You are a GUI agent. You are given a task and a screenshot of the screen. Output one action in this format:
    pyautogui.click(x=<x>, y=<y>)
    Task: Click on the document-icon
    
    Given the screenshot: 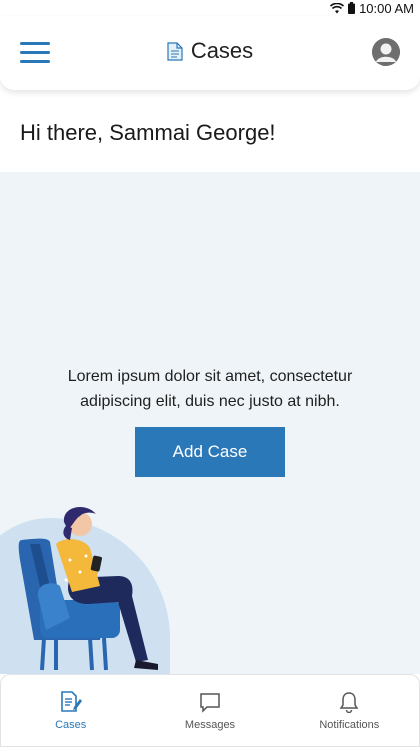 What is the action you would take?
    pyautogui.click(x=175, y=51)
    